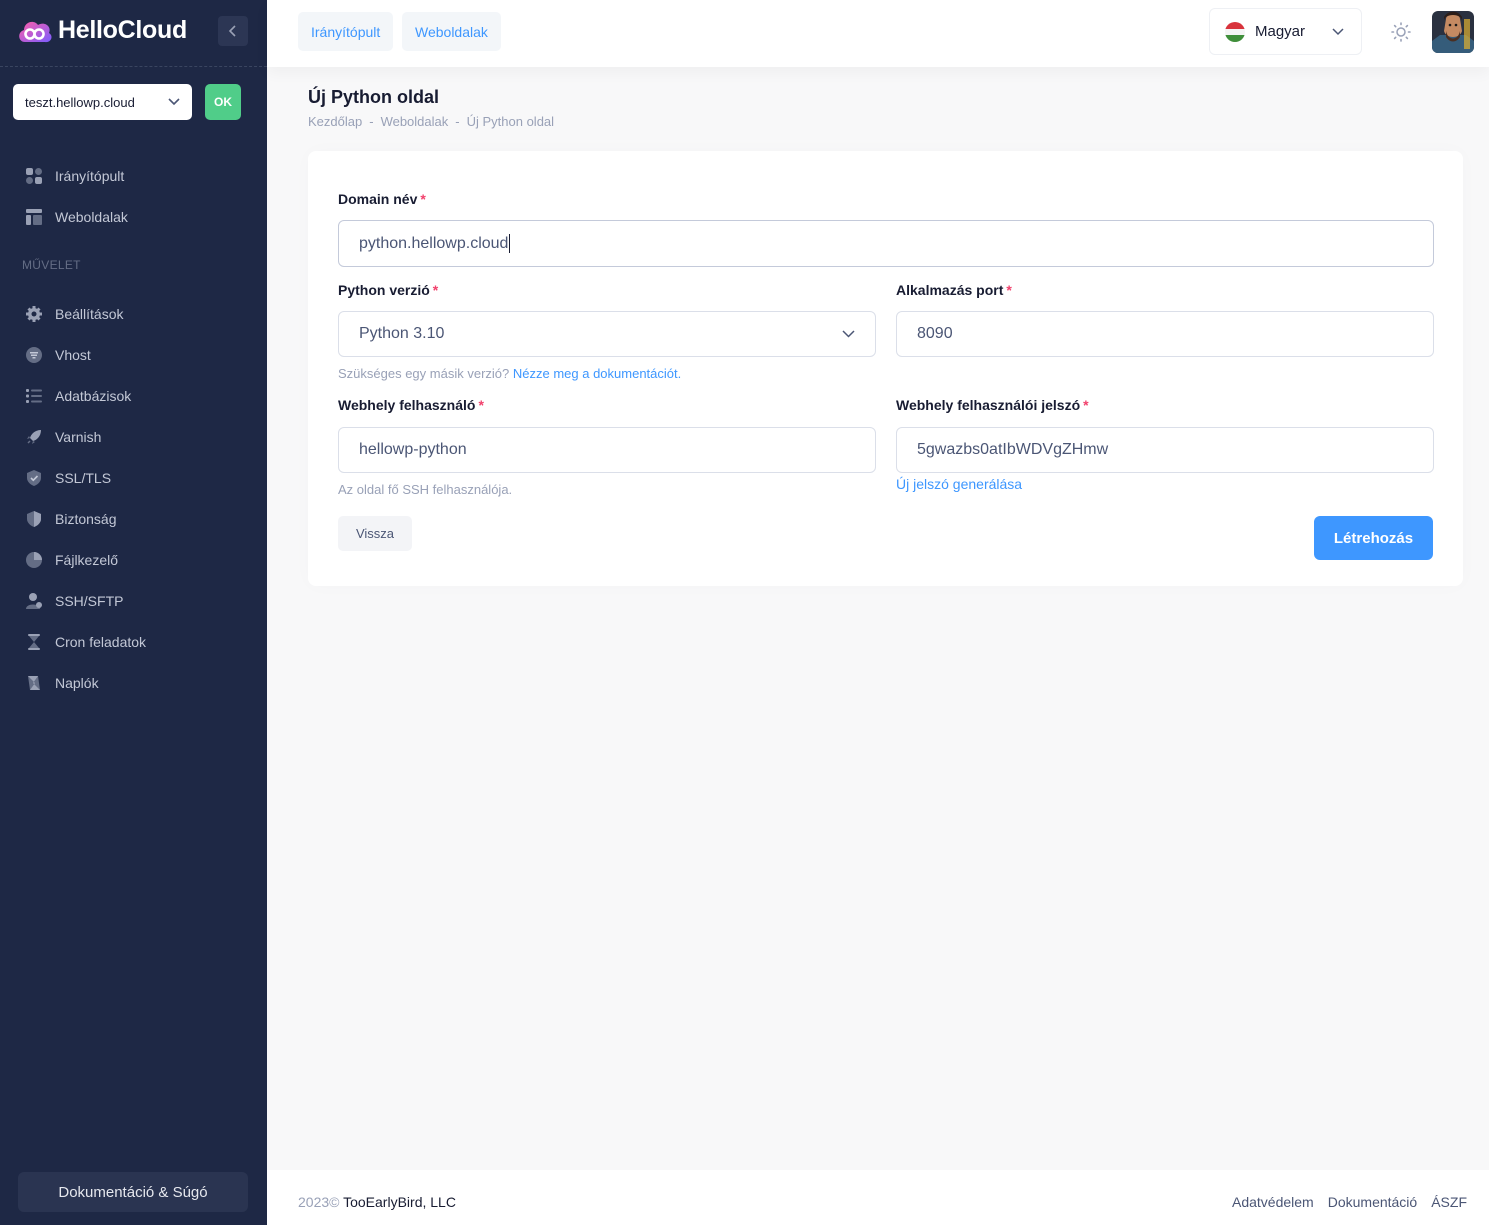  Describe the element at coordinates (34, 642) in the screenshot. I see `hourglass-icon` at that location.